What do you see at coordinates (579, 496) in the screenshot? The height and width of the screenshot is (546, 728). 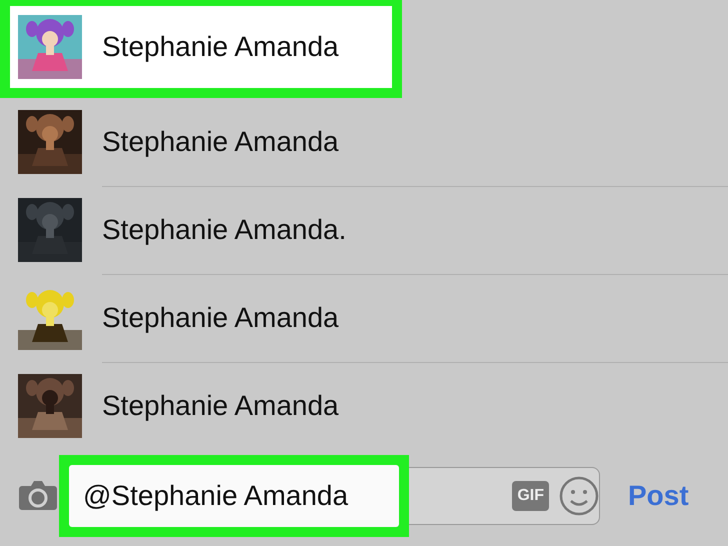 I see `emoji-icon` at bounding box center [579, 496].